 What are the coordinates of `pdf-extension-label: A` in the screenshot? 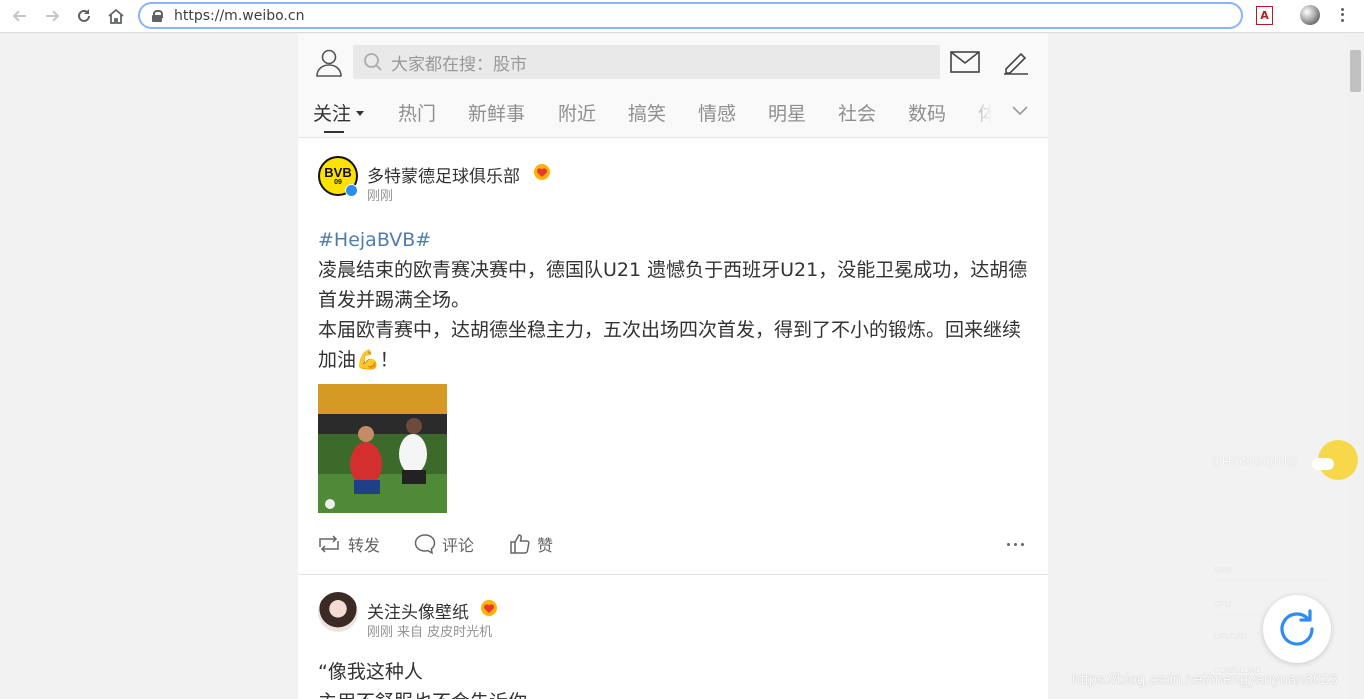 It's located at (1264, 15).